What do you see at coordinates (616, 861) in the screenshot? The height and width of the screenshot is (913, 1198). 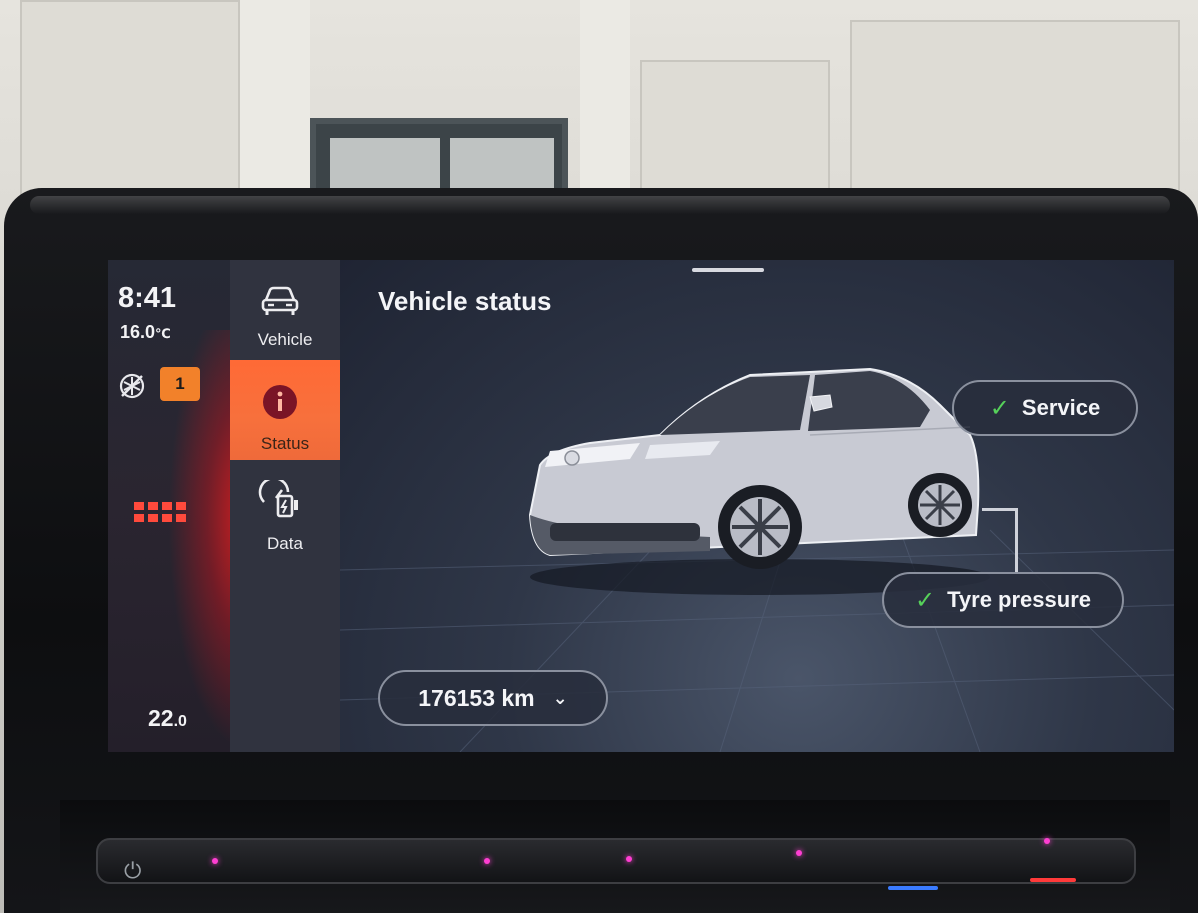 I see `touch-slider-bar` at bounding box center [616, 861].